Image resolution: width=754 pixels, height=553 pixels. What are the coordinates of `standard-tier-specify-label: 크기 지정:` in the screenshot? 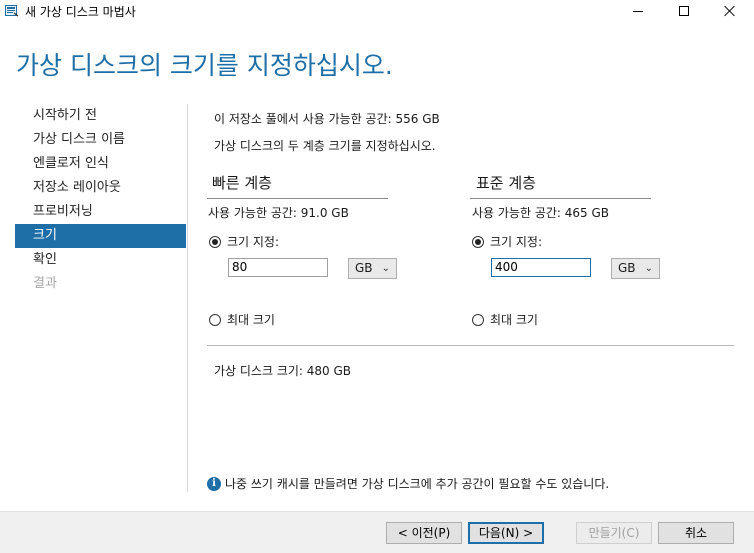 It's located at (516, 242).